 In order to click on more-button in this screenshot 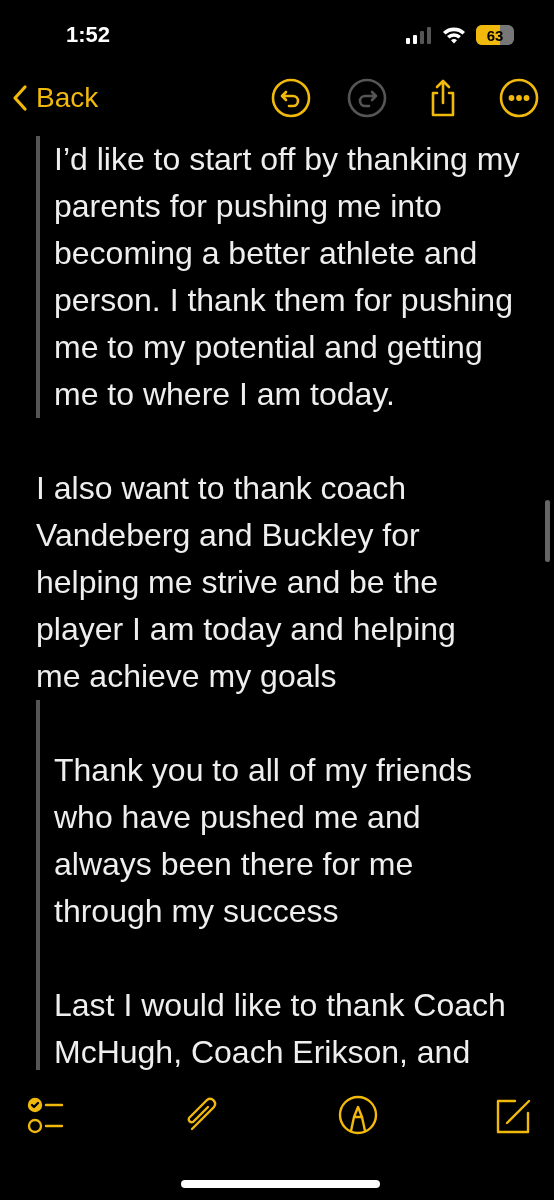, I will do `click(519, 98)`.